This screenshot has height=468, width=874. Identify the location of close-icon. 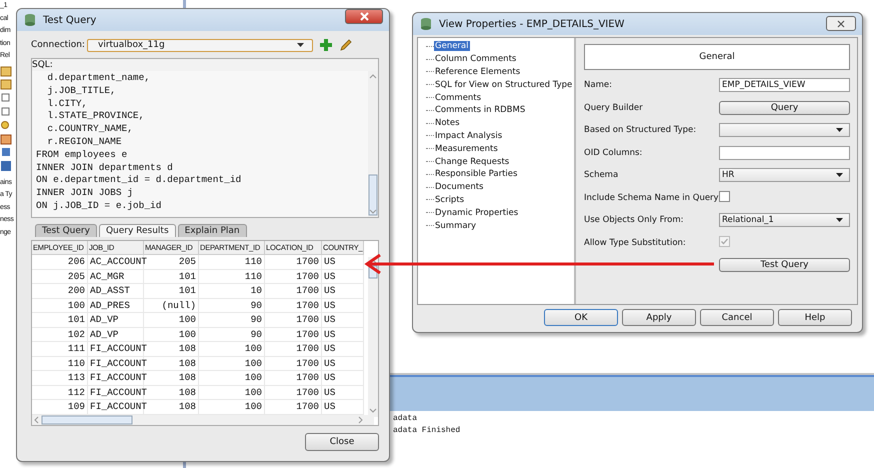
(364, 16).